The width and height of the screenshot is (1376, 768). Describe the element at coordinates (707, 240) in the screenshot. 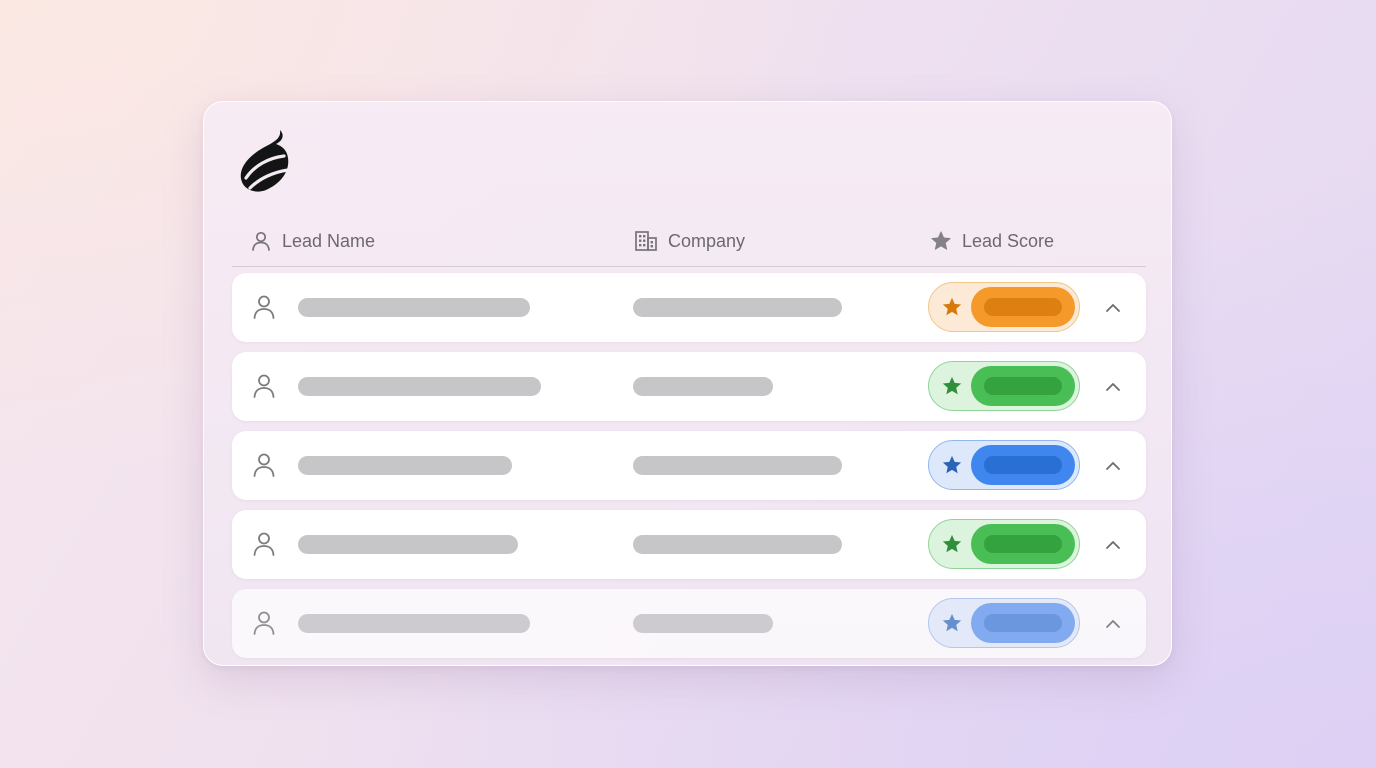

I see `column-label-company: Company` at that location.